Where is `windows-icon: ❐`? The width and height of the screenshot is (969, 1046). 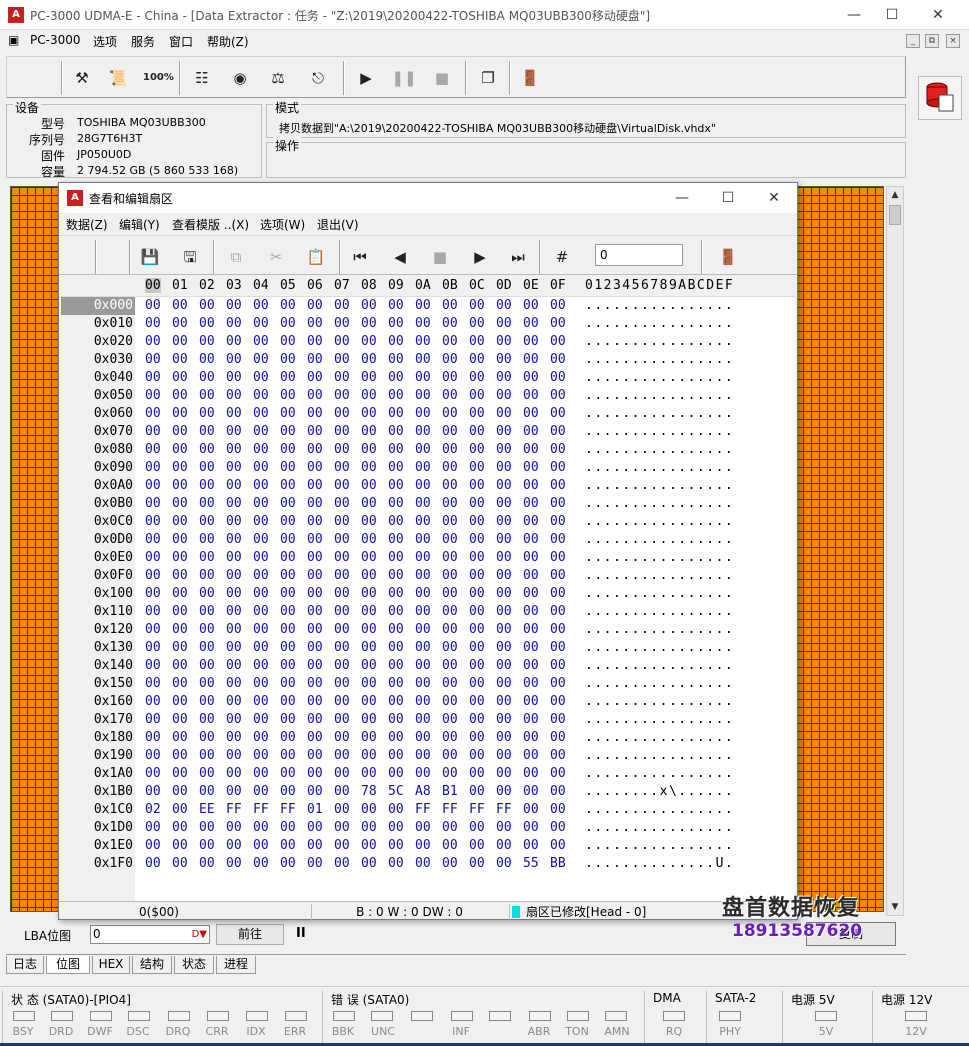
windows-icon: ❐ is located at coordinates (488, 78).